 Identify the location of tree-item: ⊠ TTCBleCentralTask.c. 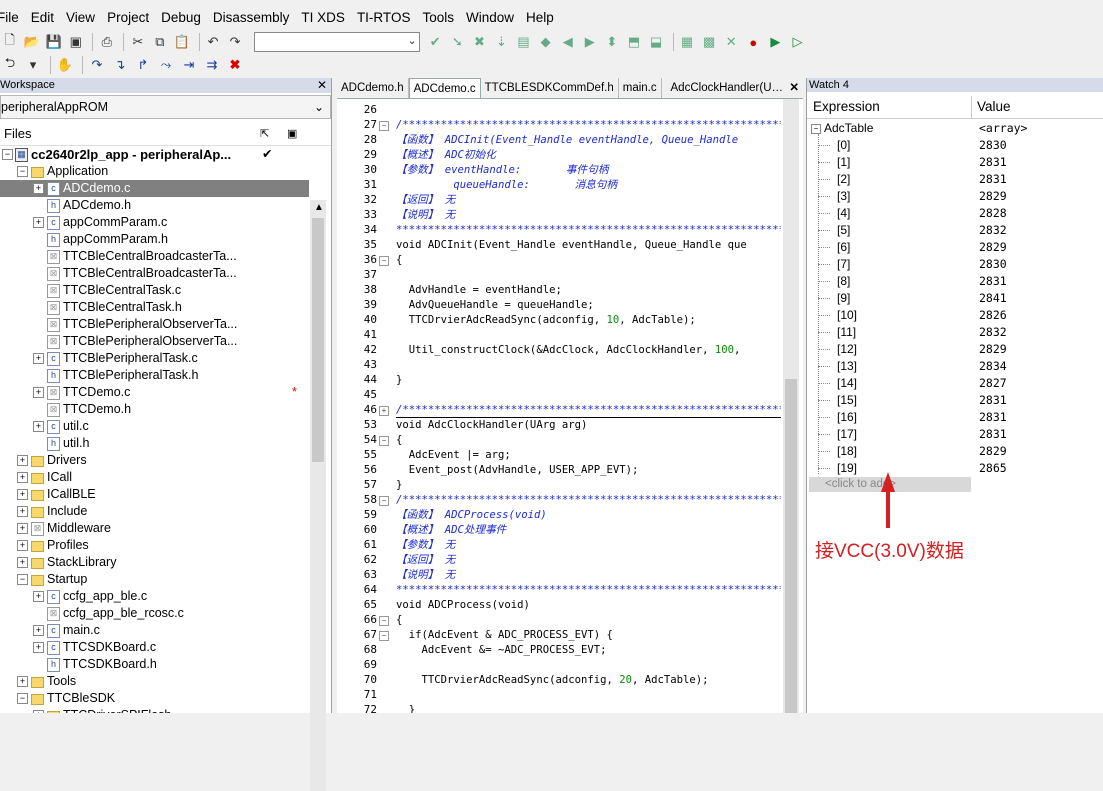
(154, 290).